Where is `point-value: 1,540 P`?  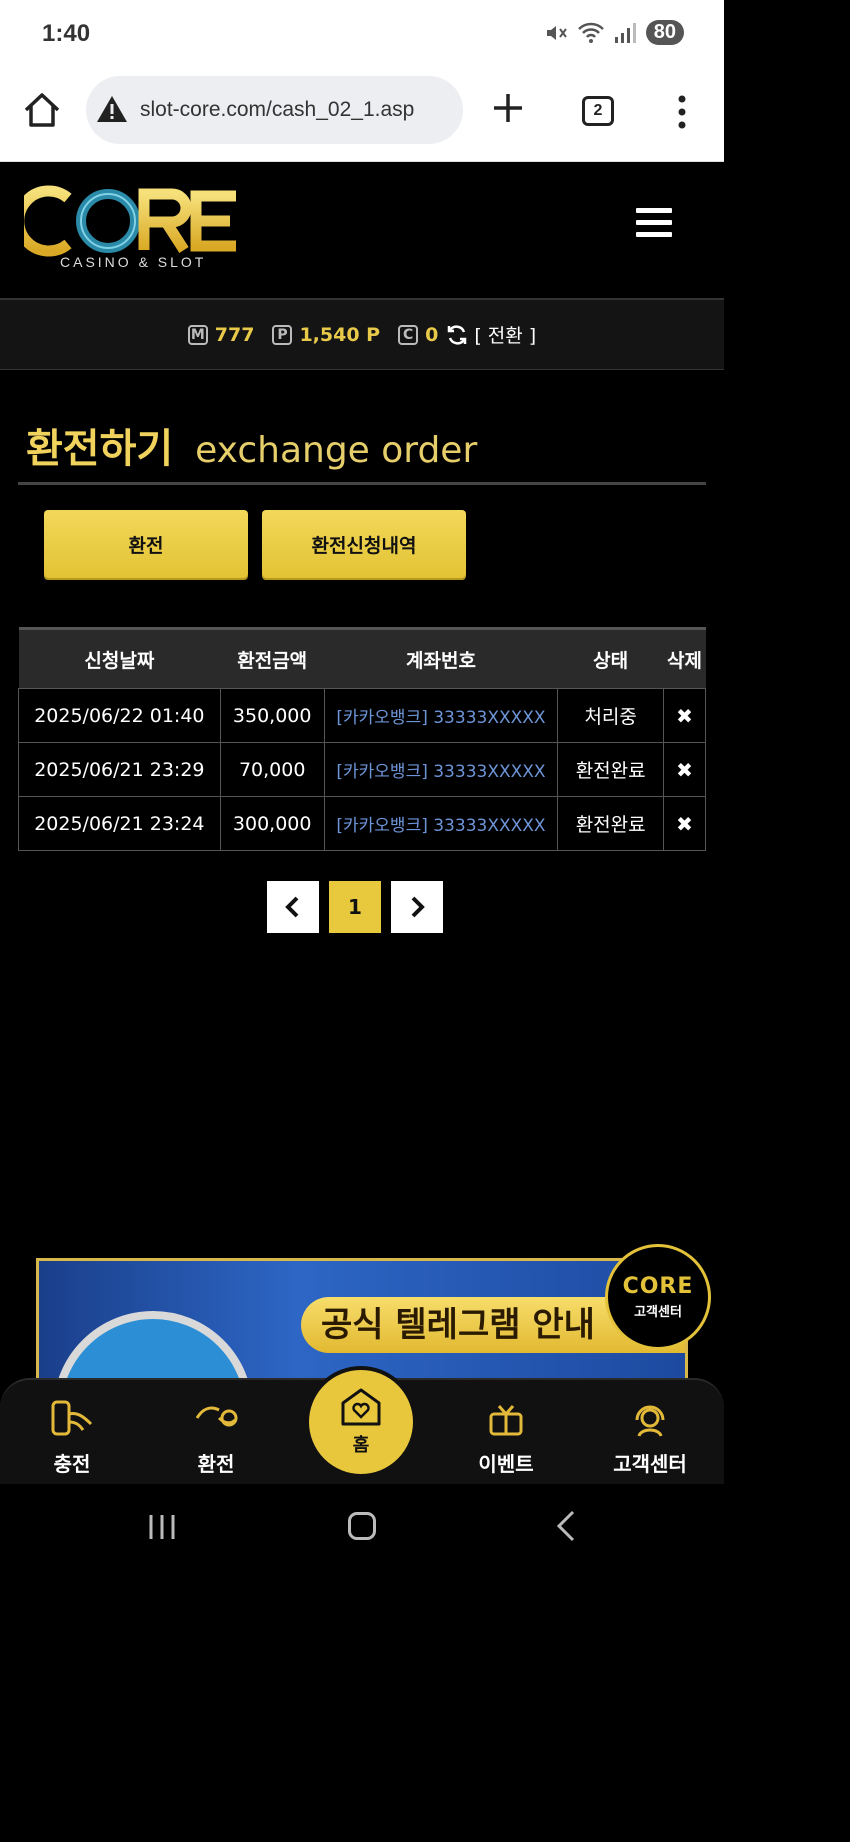
point-value: 1,540 P is located at coordinates (340, 334).